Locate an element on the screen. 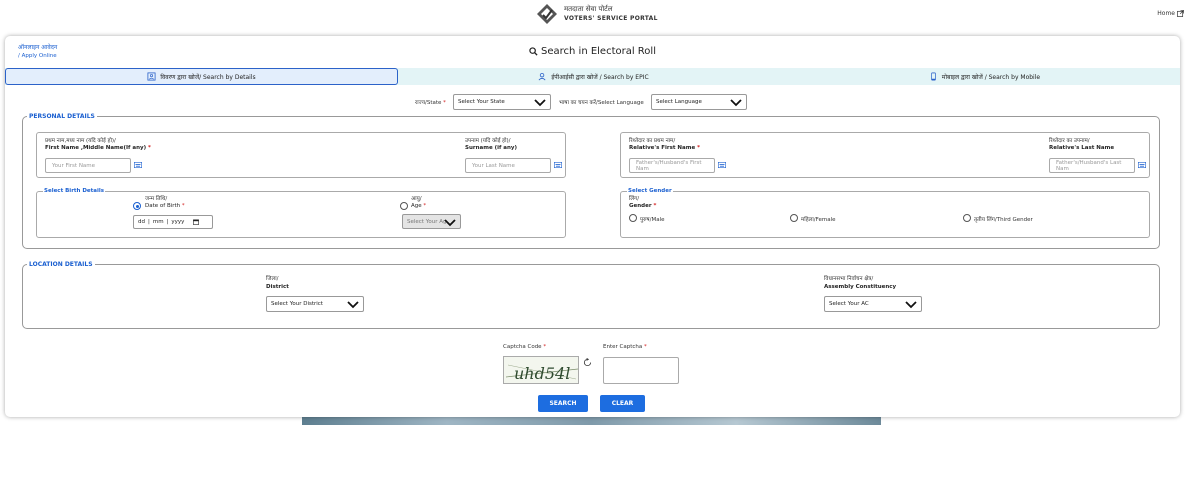 The height and width of the screenshot is (500, 1200). search-button: SEARCH is located at coordinates (563, 403).